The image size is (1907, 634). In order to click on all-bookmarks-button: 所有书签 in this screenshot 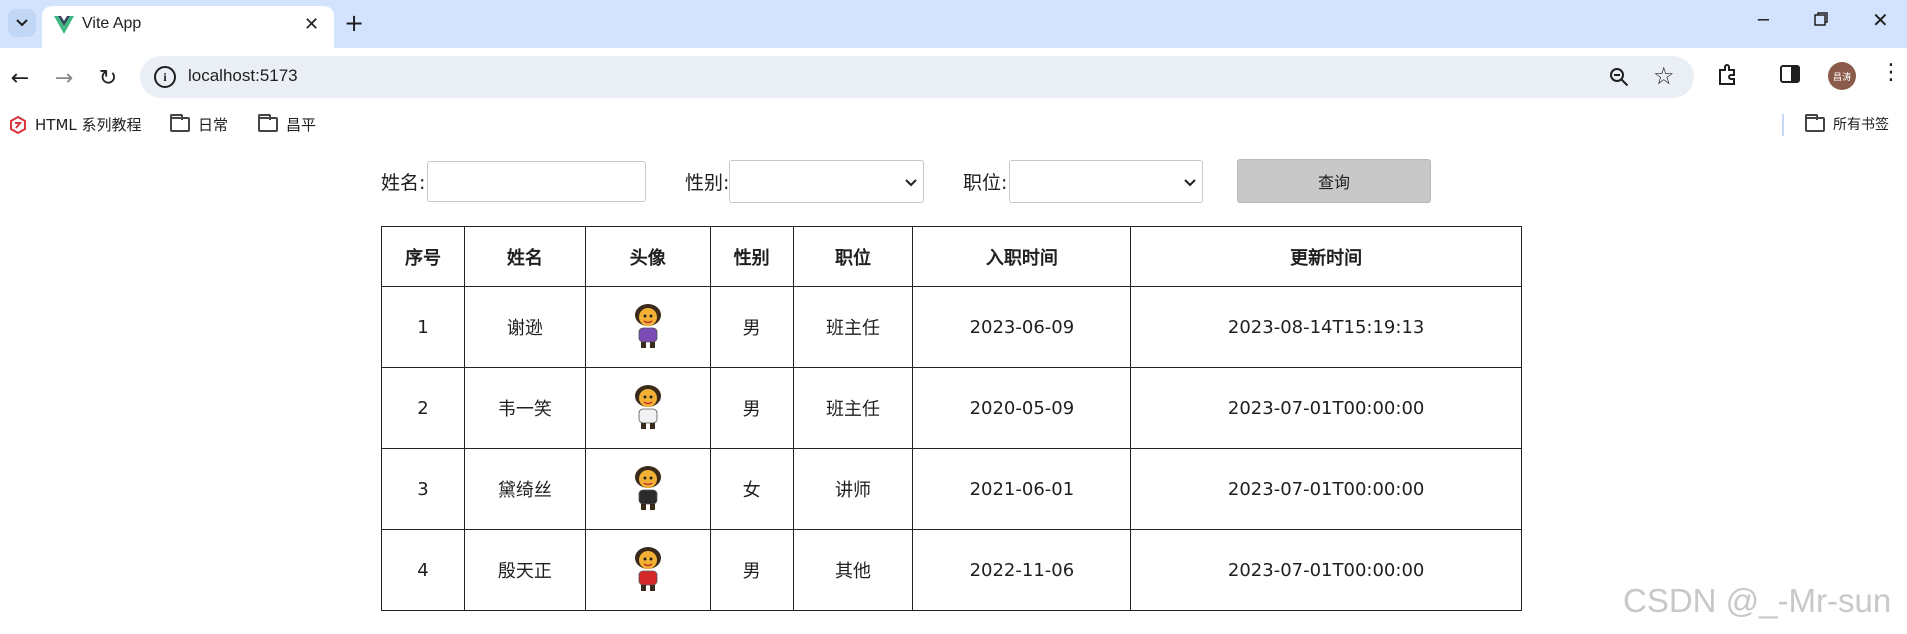, I will do `click(1847, 123)`.